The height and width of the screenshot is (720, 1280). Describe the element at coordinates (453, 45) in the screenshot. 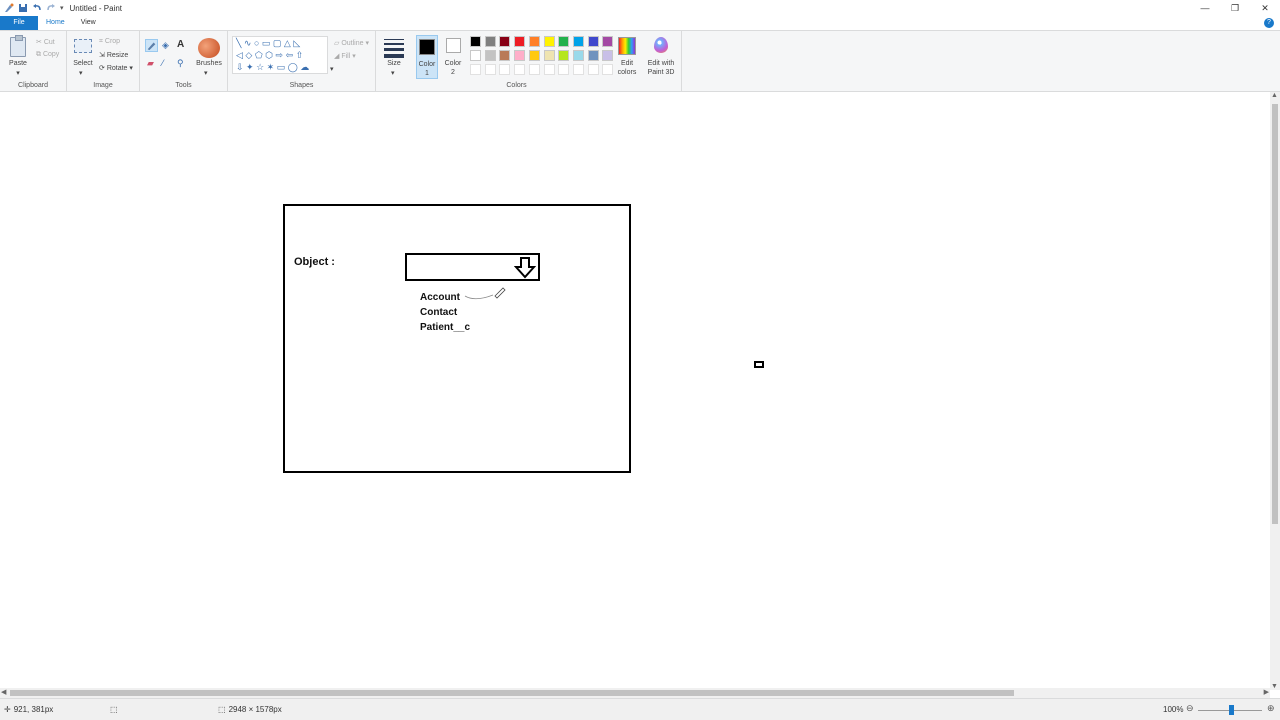

I see `color2-swatch` at that location.